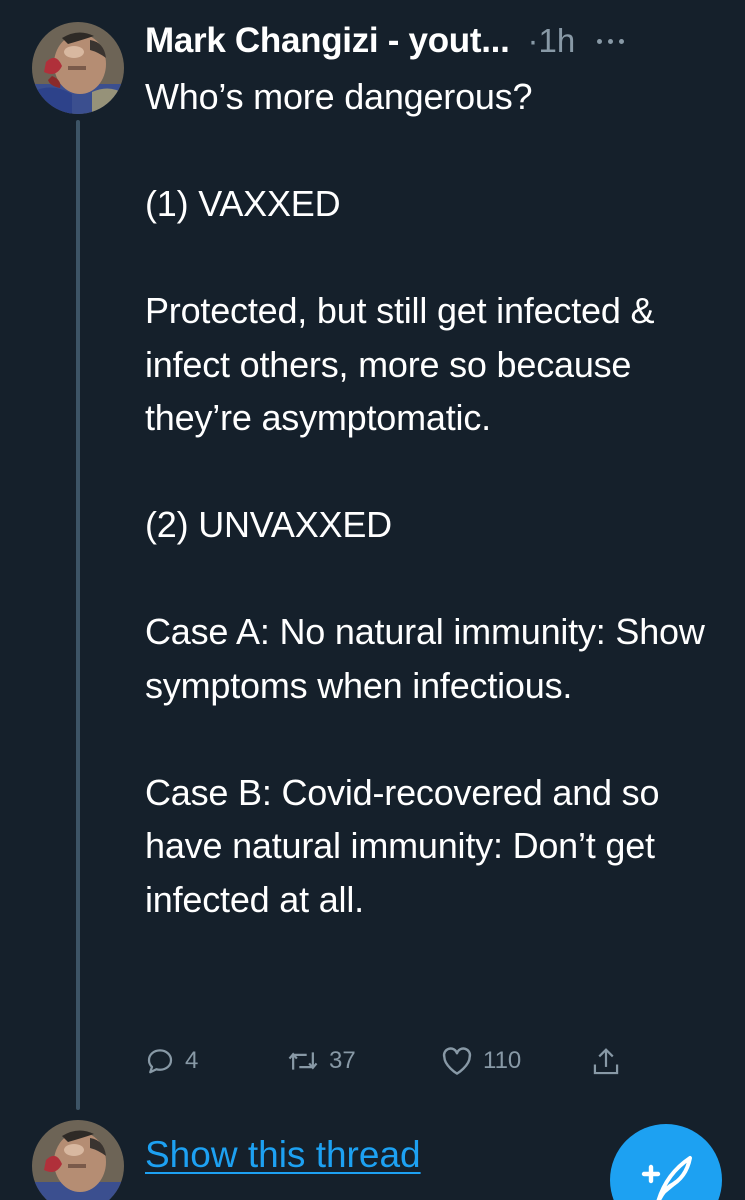  I want to click on thread-connector-line, so click(78, 615).